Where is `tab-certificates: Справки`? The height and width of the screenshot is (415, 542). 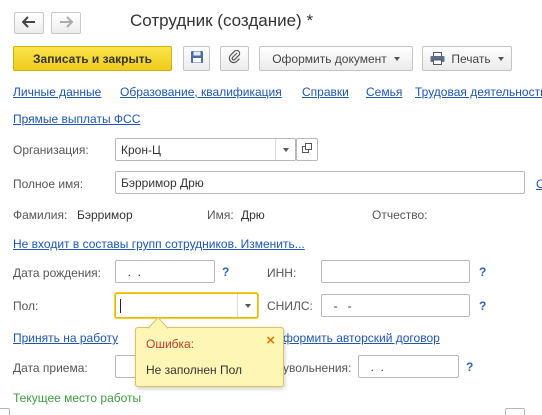
tab-certificates: Справки is located at coordinates (325, 92).